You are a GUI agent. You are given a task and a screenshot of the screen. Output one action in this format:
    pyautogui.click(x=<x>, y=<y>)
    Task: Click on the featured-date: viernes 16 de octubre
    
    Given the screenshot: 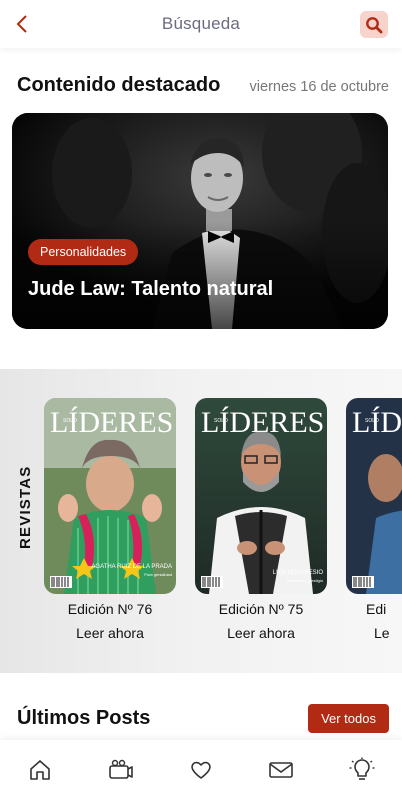 What is the action you would take?
    pyautogui.click(x=319, y=87)
    